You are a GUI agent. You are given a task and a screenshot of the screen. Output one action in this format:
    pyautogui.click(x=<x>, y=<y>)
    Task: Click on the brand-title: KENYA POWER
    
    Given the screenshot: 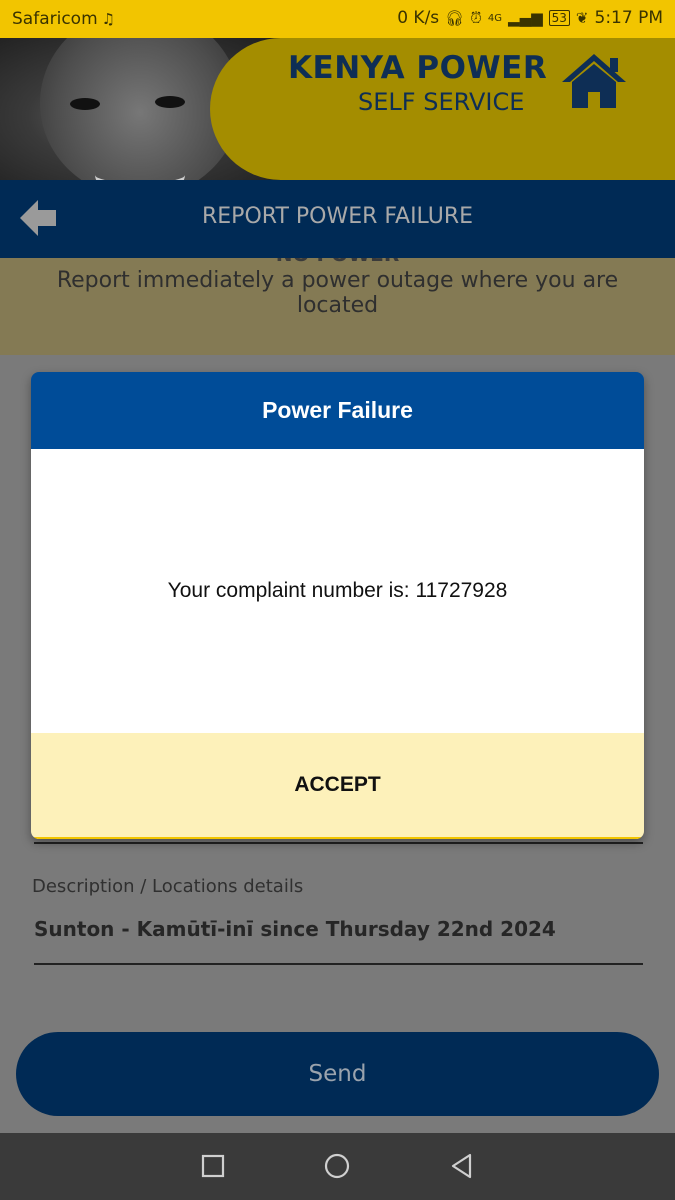 What is the action you would take?
    pyautogui.click(x=418, y=68)
    